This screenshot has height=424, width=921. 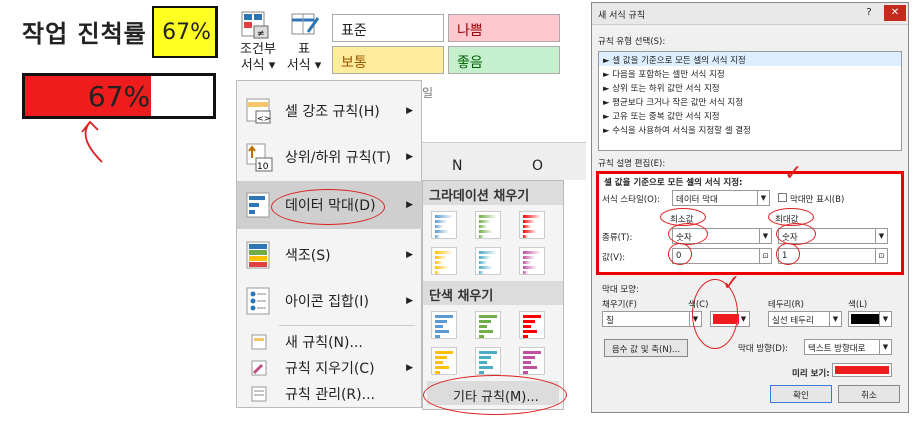 I want to click on menu-item-color-scales: 색조(S) ▶, so click(x=330, y=255).